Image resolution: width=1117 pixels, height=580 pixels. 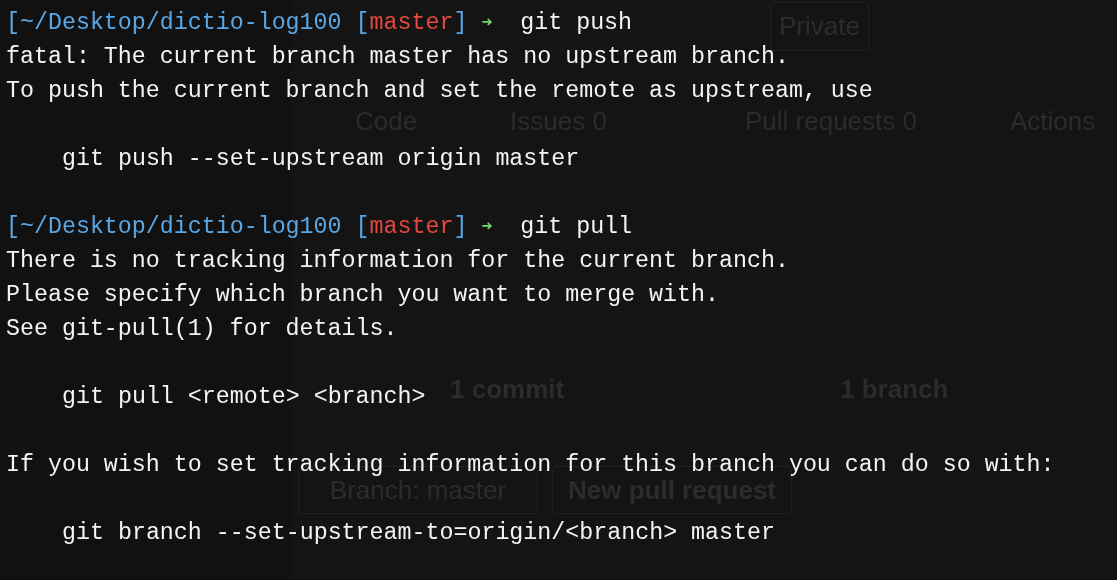 What do you see at coordinates (418, 533) in the screenshot?
I see `output-line: git branch --set-upstream-to=origin/<branch> master` at bounding box center [418, 533].